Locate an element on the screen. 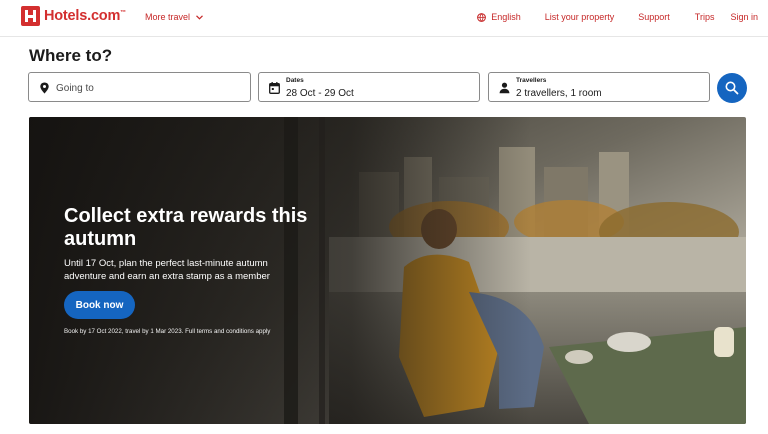 This screenshot has width=768, height=434. more-travel-label: More travel is located at coordinates (168, 17).